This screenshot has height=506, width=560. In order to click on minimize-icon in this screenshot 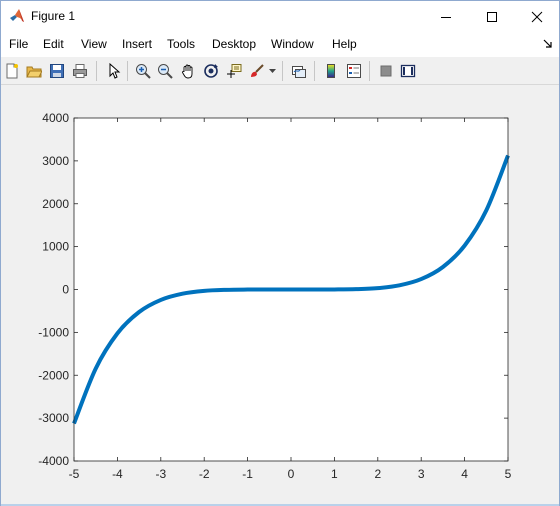, I will do `click(446, 17)`.